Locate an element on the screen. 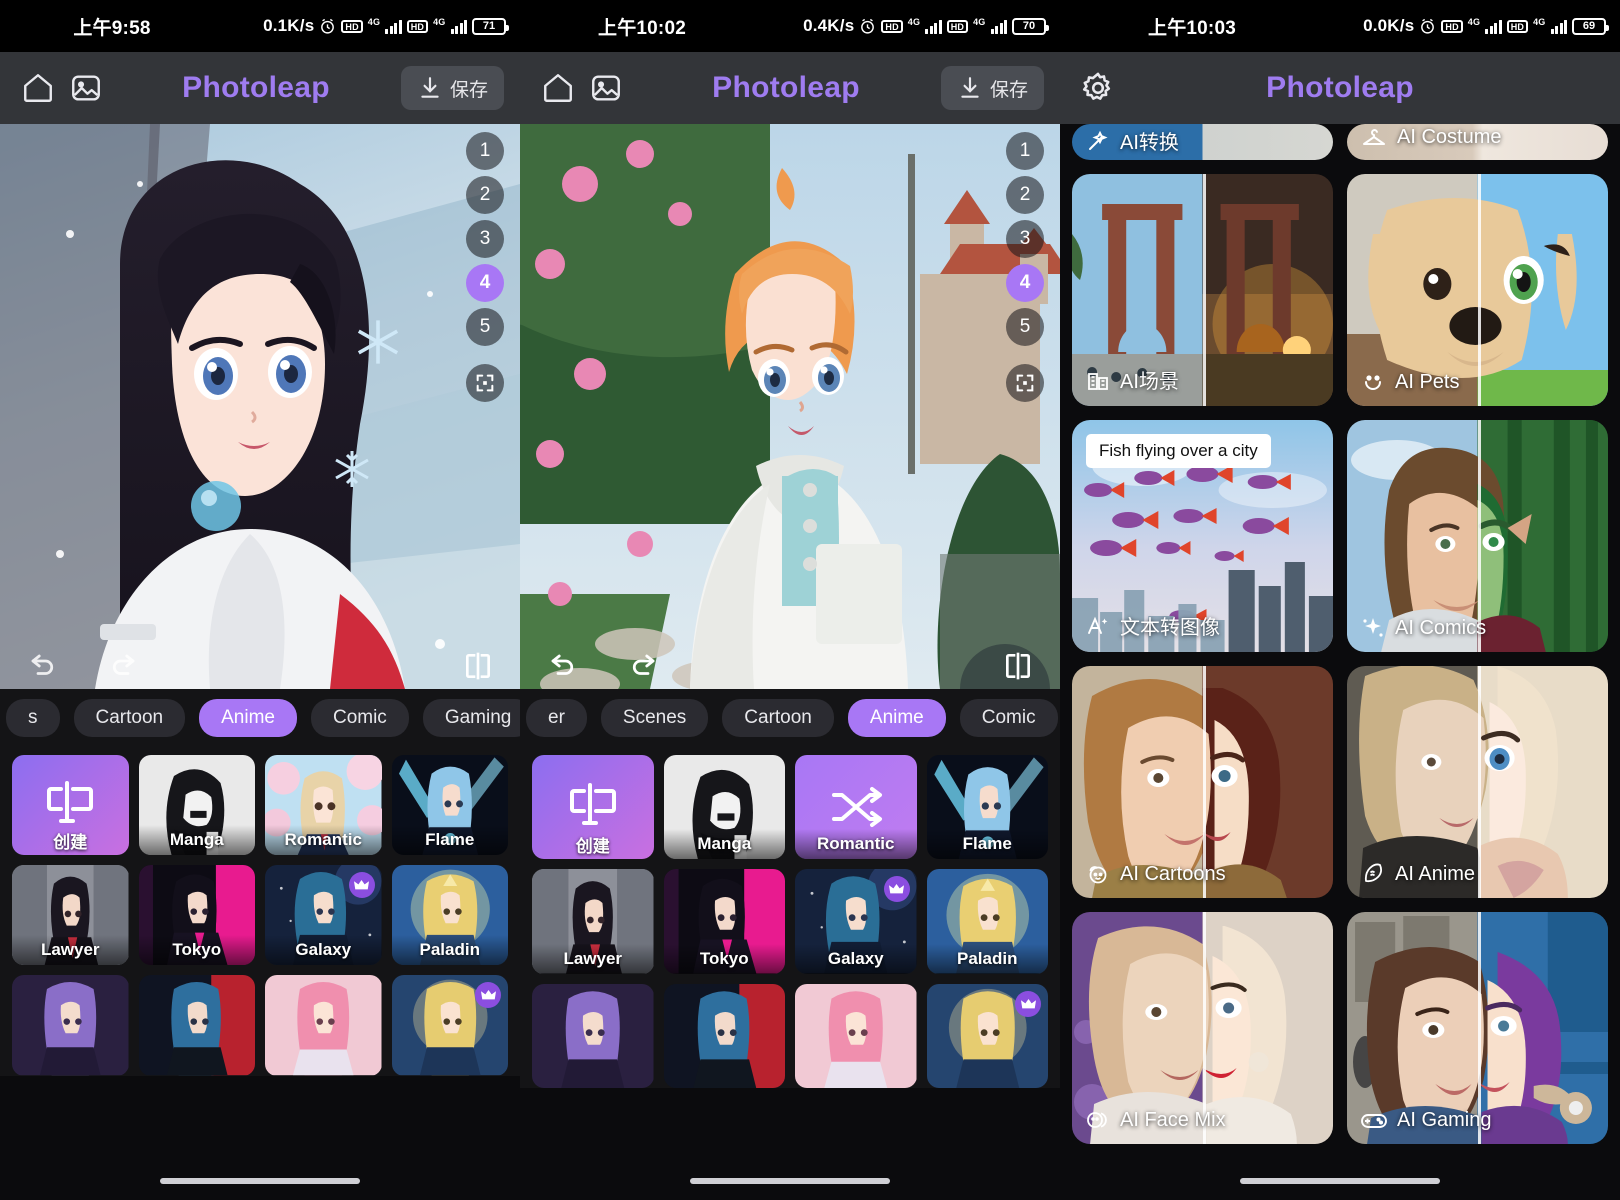 The width and height of the screenshot is (1620, 1200). app-bar-3: Photoleap is located at coordinates (1340, 88).